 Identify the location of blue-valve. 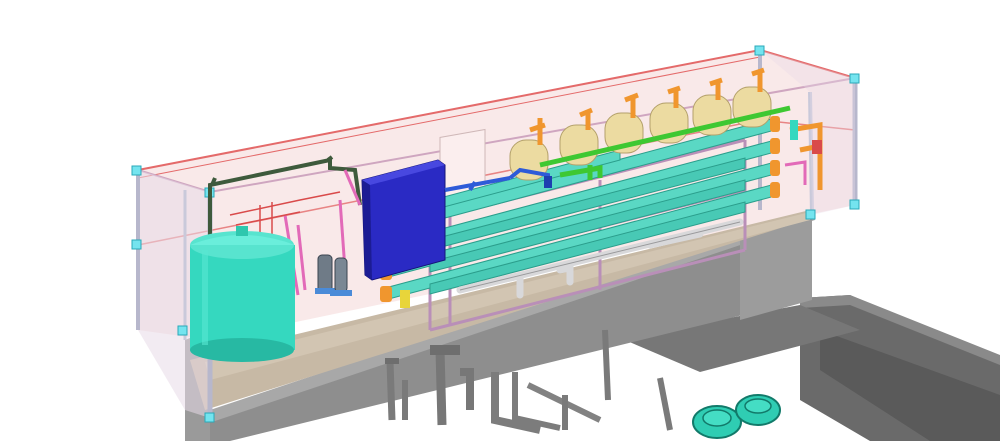
(548, 182).